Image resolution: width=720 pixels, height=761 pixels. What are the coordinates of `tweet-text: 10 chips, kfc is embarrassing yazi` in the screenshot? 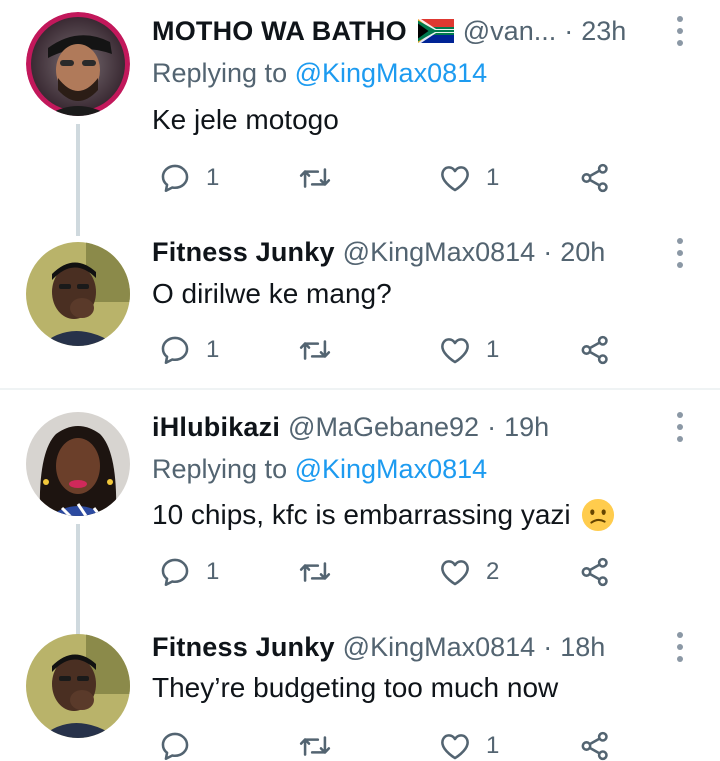 It's located at (383, 515).